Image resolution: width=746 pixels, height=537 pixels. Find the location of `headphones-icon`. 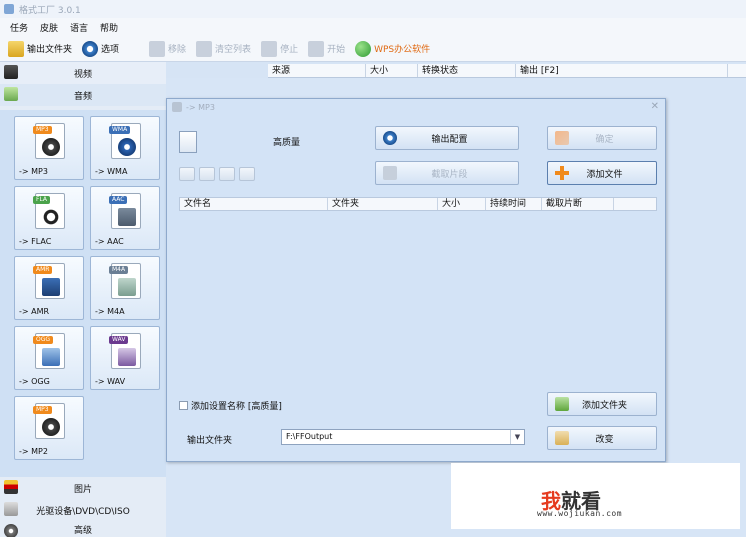

headphones-icon is located at coordinates (51, 217).